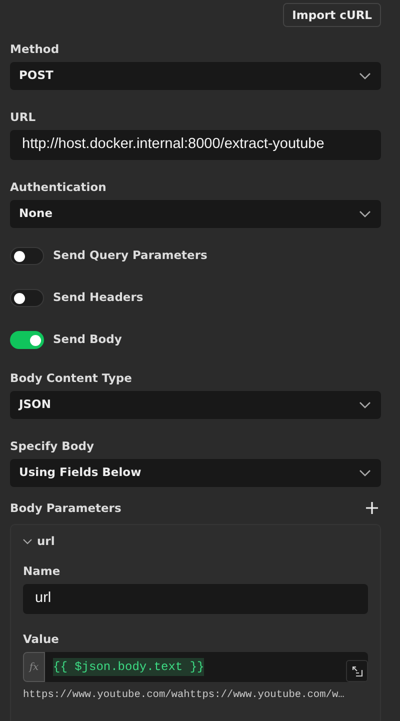 The image size is (400, 721). Describe the element at coordinates (195, 145) in the screenshot. I see `input-field: http://host.docker.internal:8000/extract-youtube` at that location.